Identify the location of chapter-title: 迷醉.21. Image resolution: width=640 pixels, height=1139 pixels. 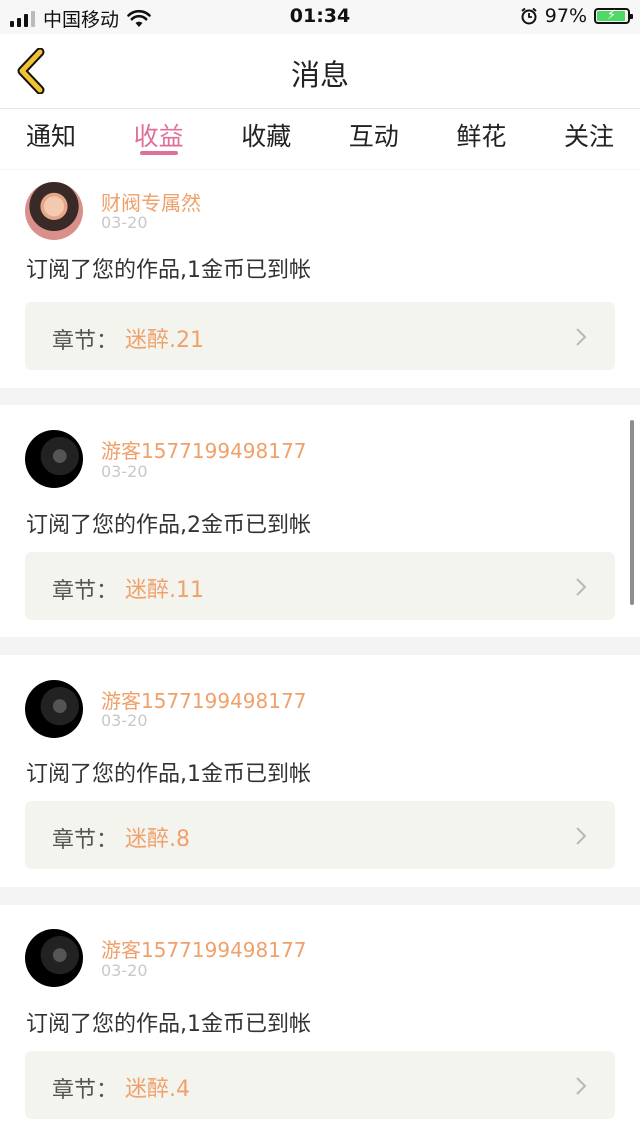
(164, 340).